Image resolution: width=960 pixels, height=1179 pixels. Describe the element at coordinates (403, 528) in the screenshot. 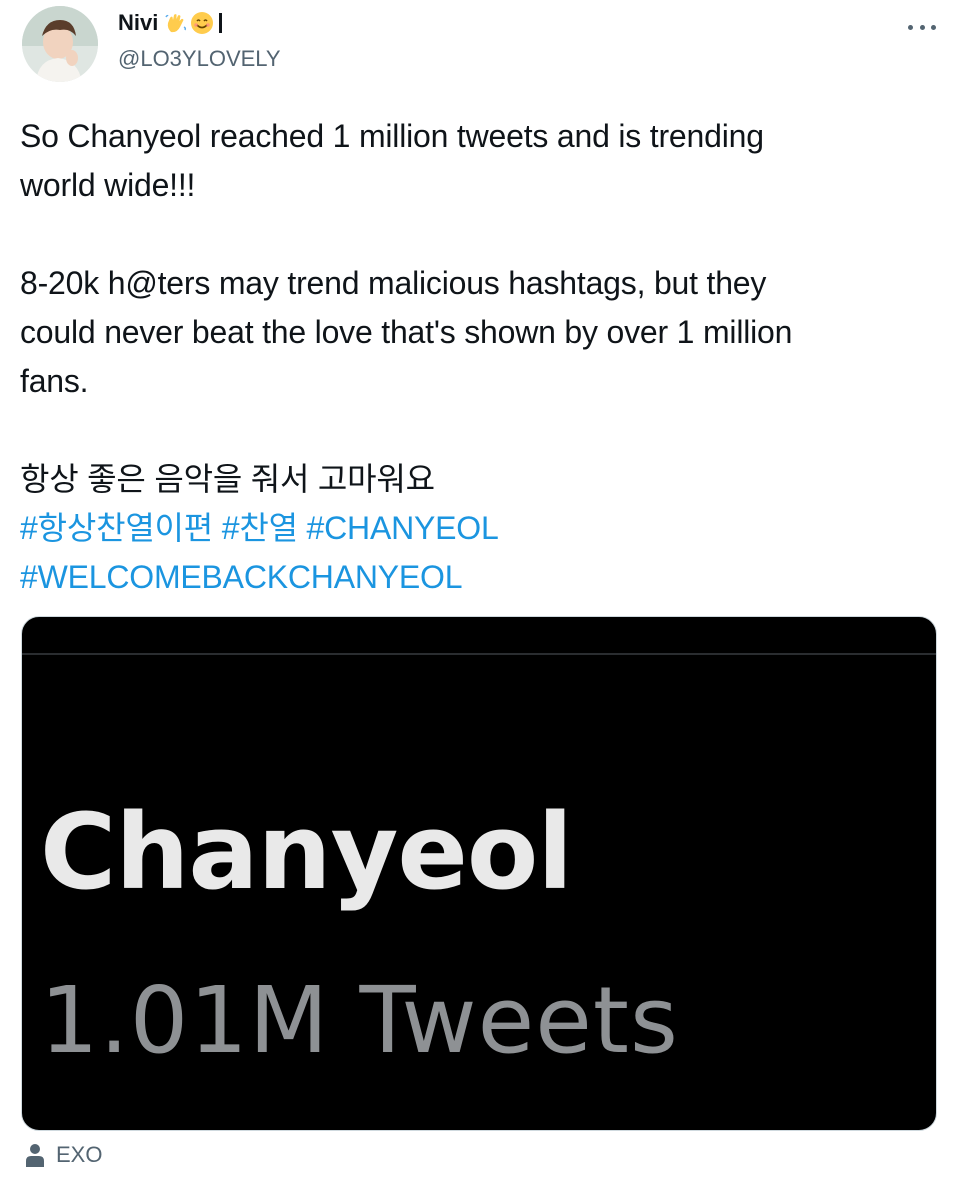

I see `hashtag-link: #CHANYEOL` at that location.